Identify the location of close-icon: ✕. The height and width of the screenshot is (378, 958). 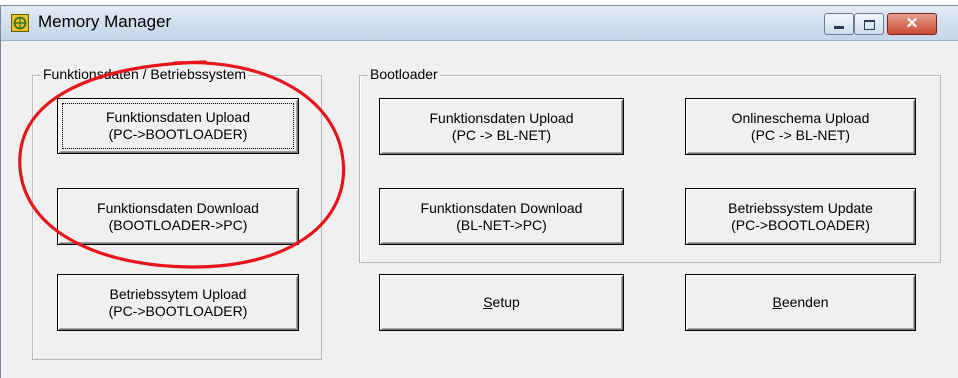
(912, 23).